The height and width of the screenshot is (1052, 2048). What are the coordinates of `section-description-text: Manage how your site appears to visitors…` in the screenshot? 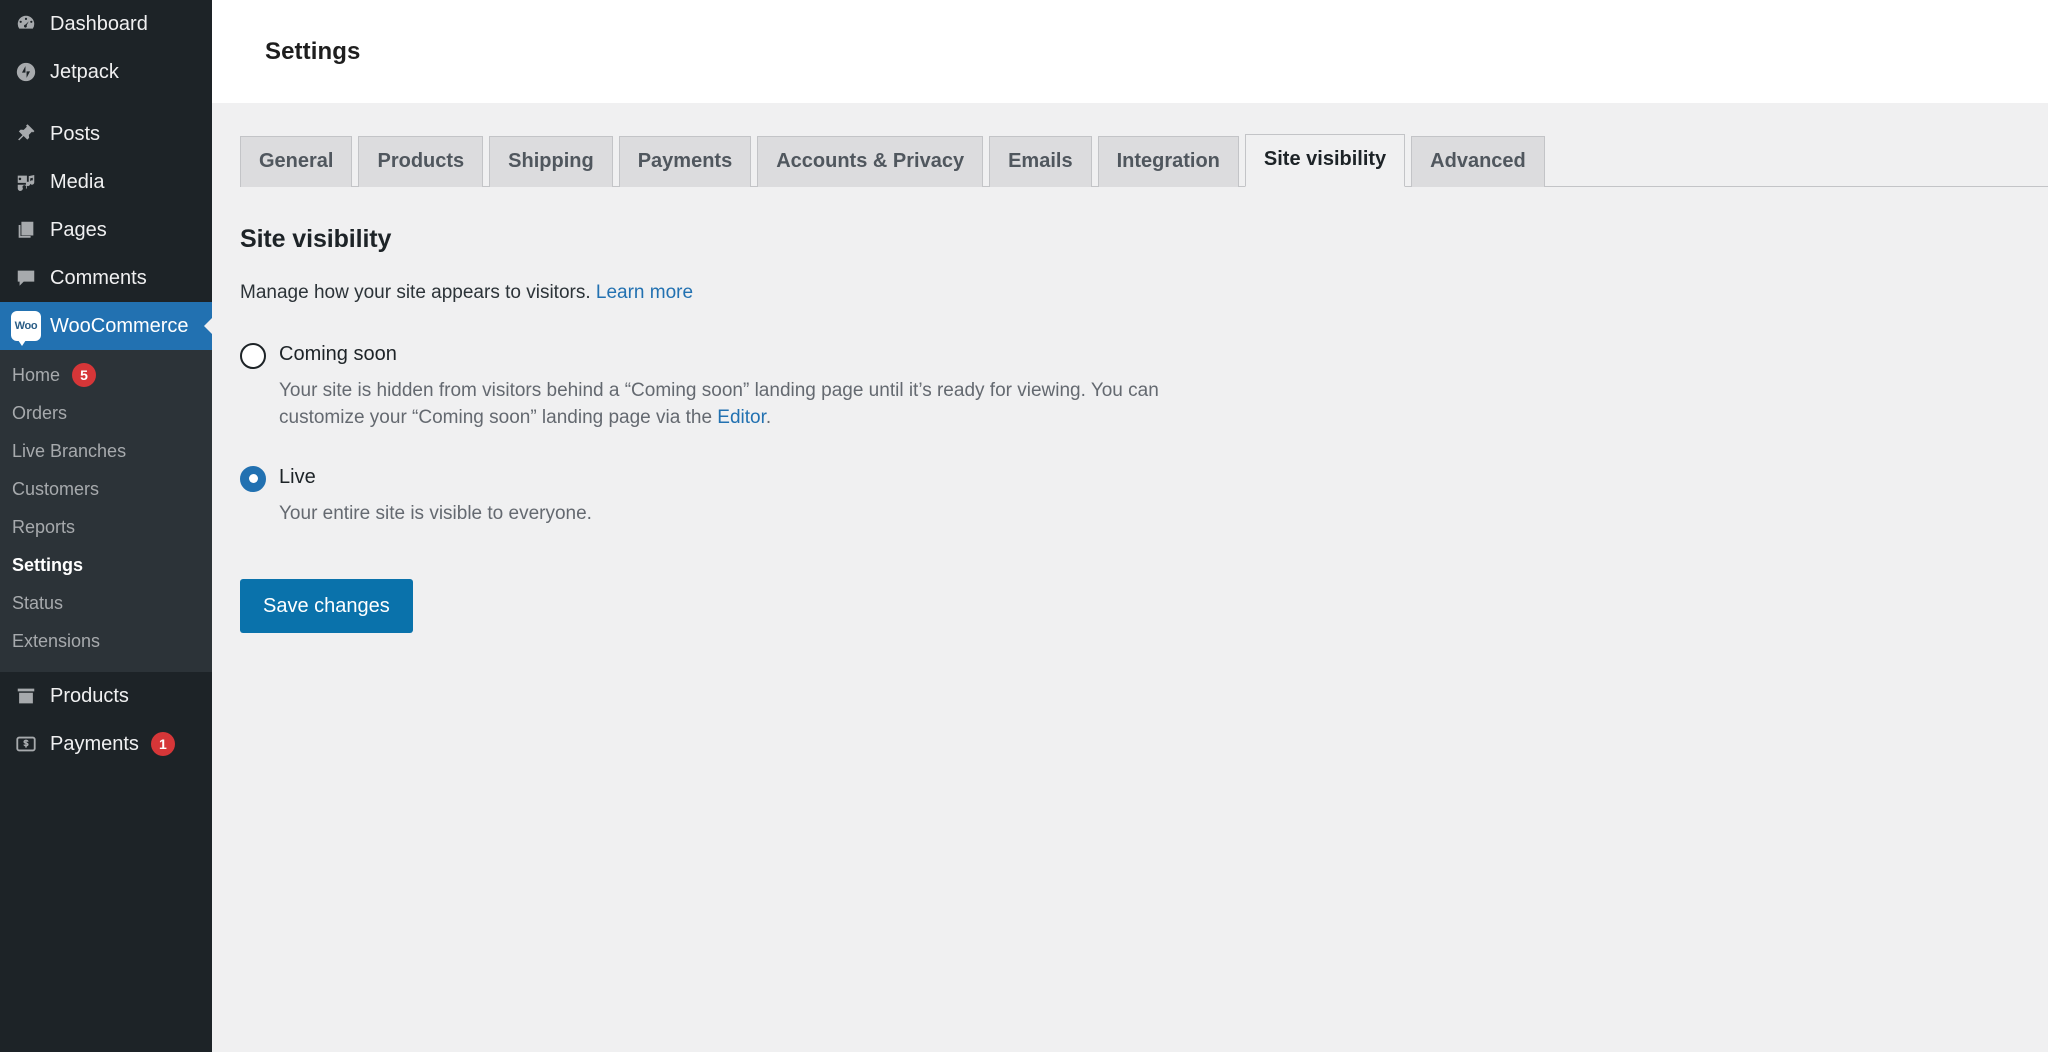 It's located at (418, 292).